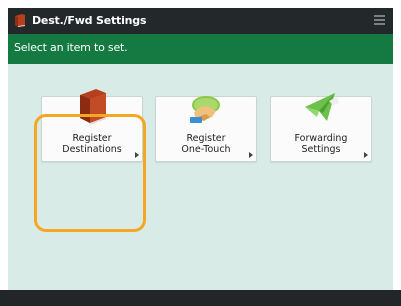 The width and height of the screenshot is (401, 306). Describe the element at coordinates (200, 49) in the screenshot. I see `instruction-bar: Select an item to set.` at that location.